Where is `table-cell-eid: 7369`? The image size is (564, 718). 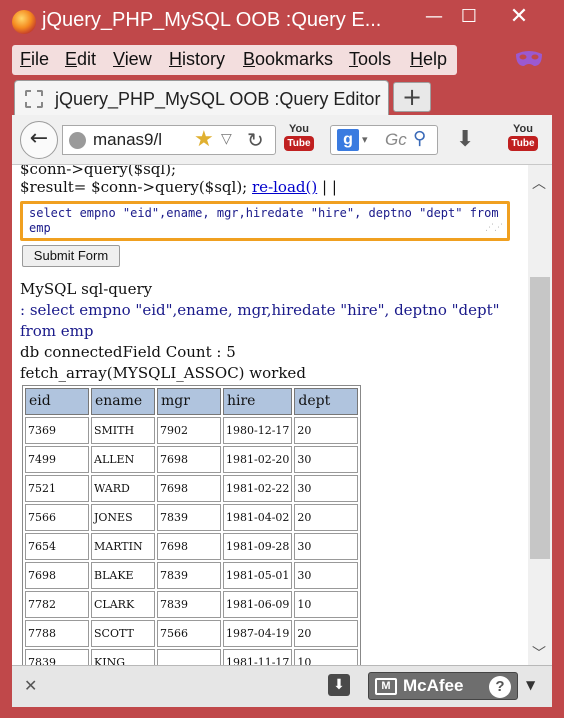 table-cell-eid: 7369 is located at coordinates (57, 430).